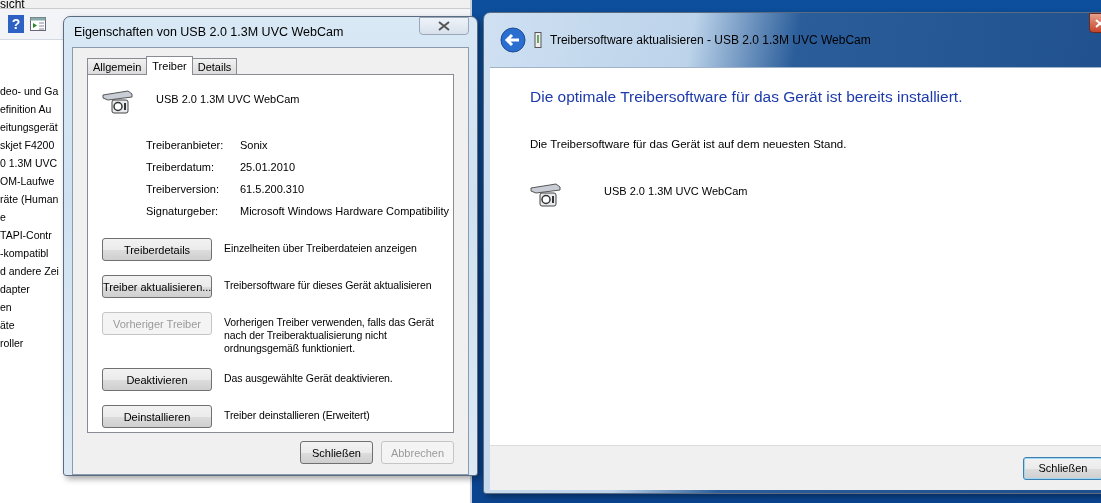  I want to click on close-dialog-button: Schließen, so click(1062, 468).